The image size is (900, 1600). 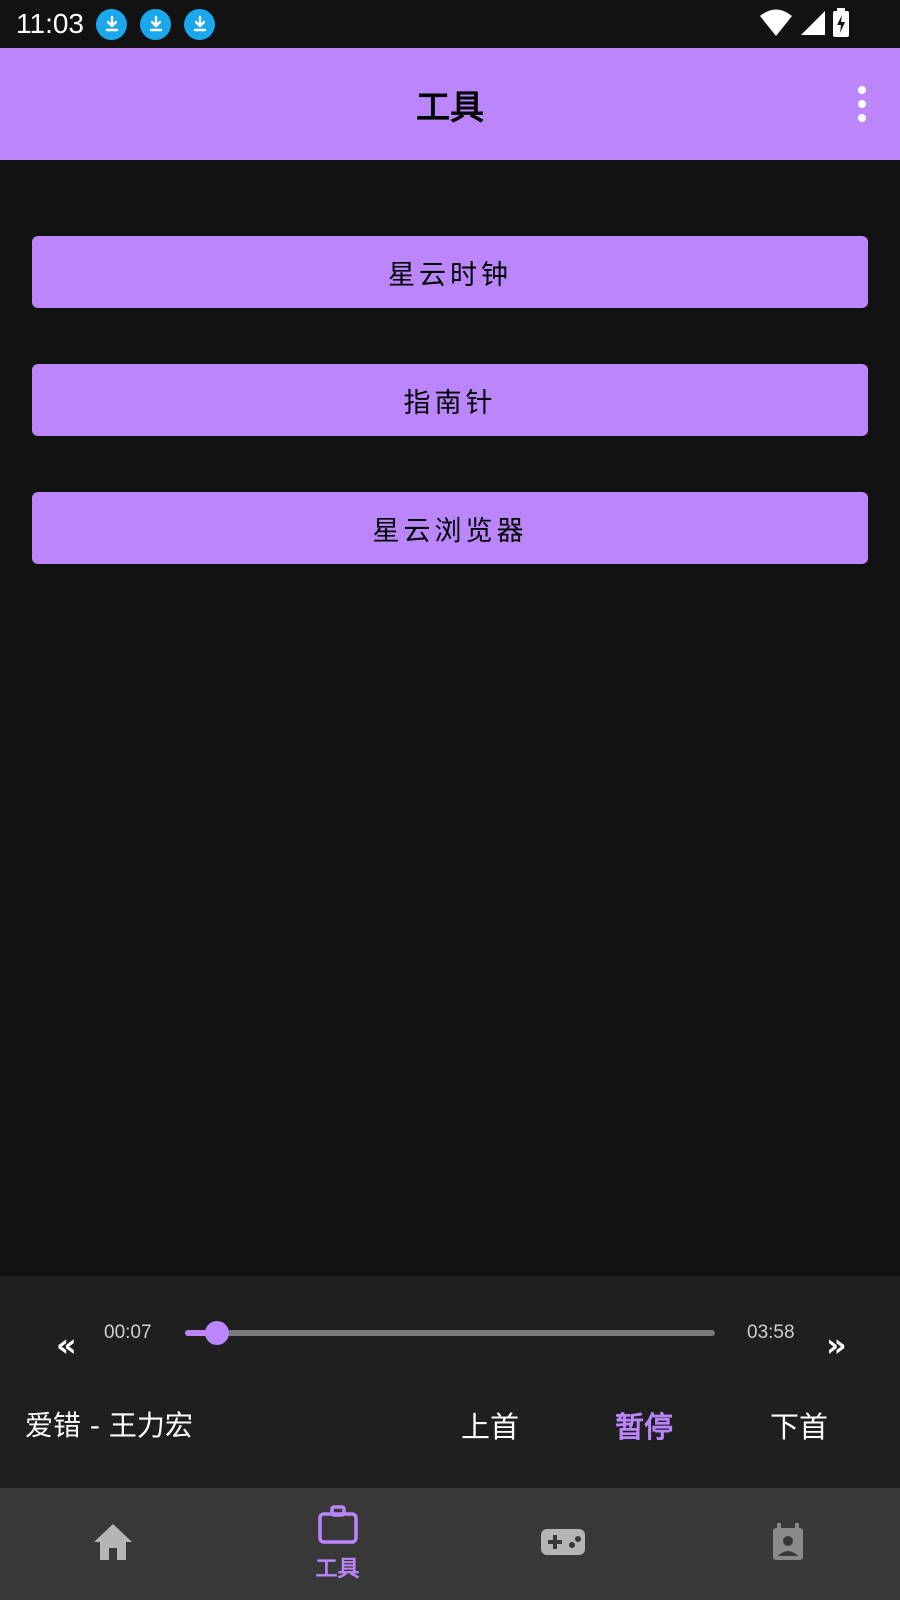 What do you see at coordinates (128, 1332) in the screenshot?
I see `current-time: 00:07` at bounding box center [128, 1332].